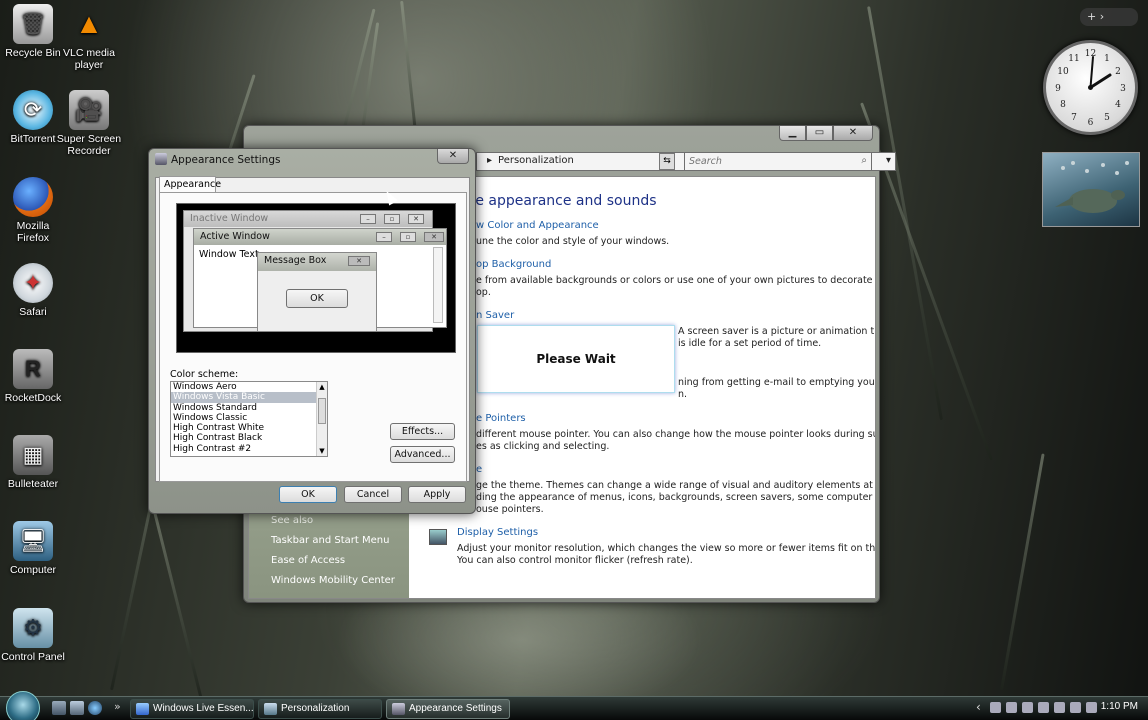 This screenshot has width=1148, height=720. Describe the element at coordinates (1107, 118) in the screenshot. I see `svg-text: 5` at that location.